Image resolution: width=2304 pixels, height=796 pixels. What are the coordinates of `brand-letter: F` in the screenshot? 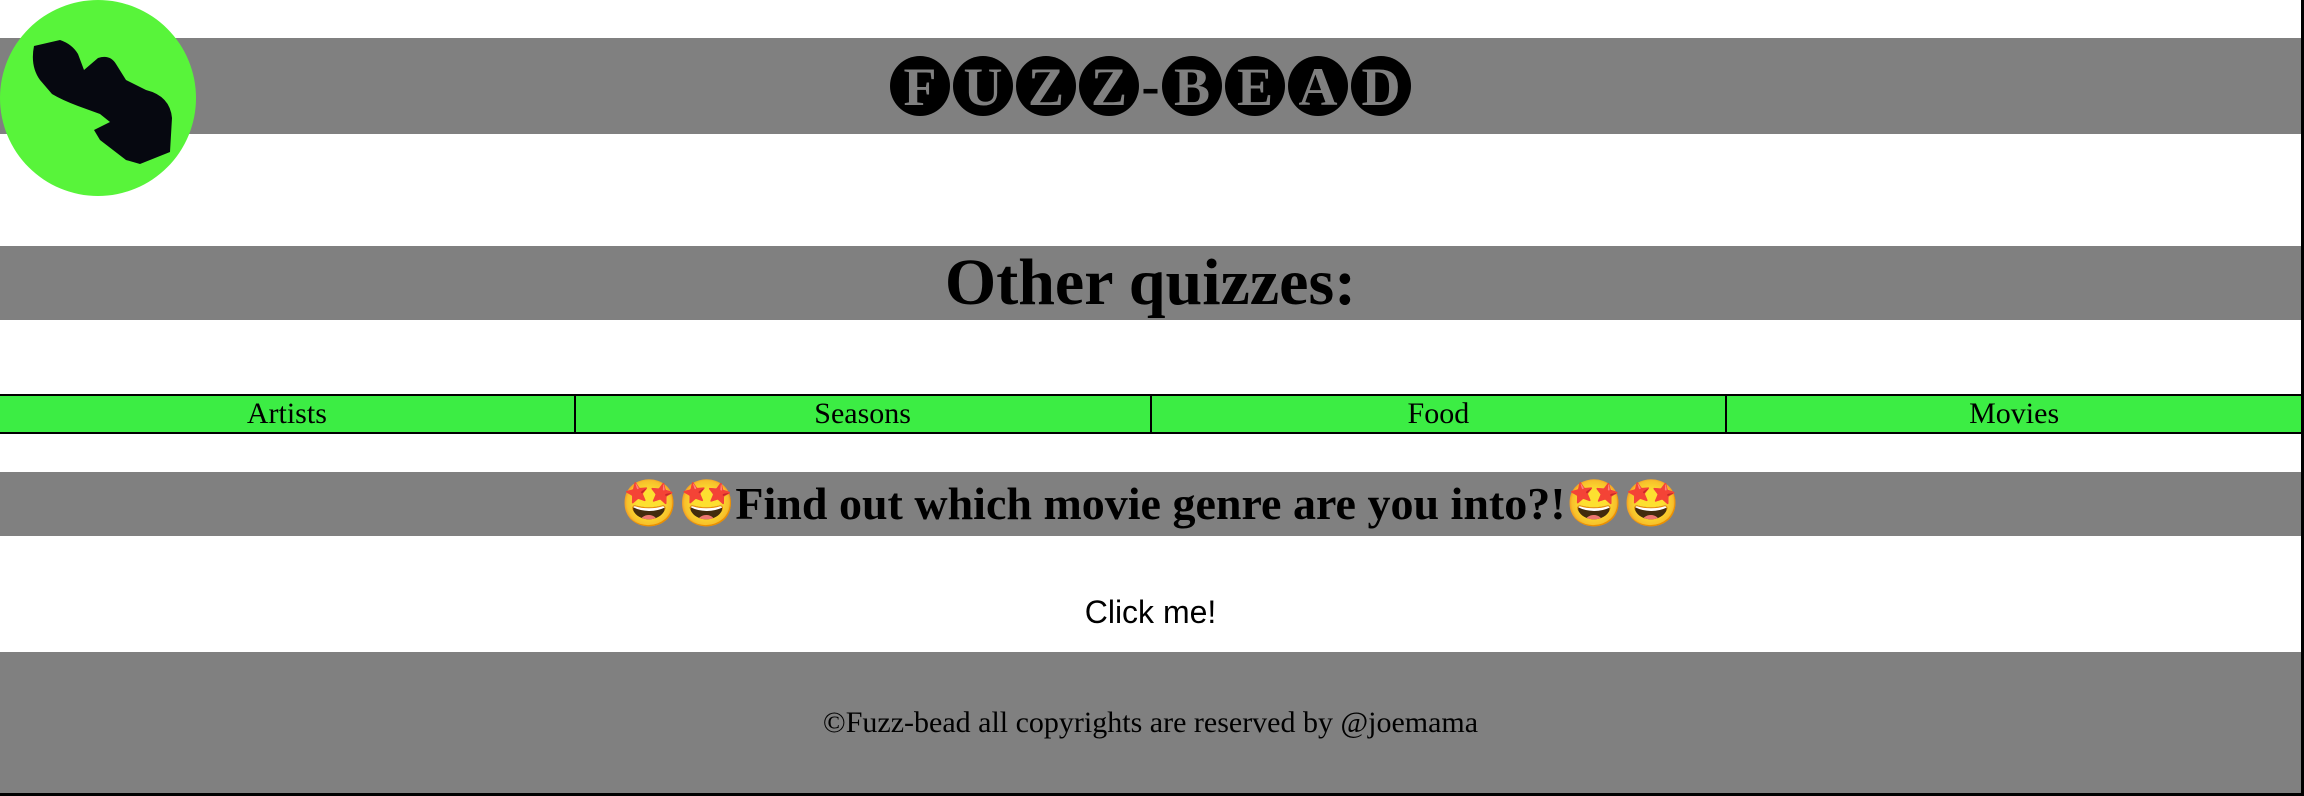 It's located at (920, 86).